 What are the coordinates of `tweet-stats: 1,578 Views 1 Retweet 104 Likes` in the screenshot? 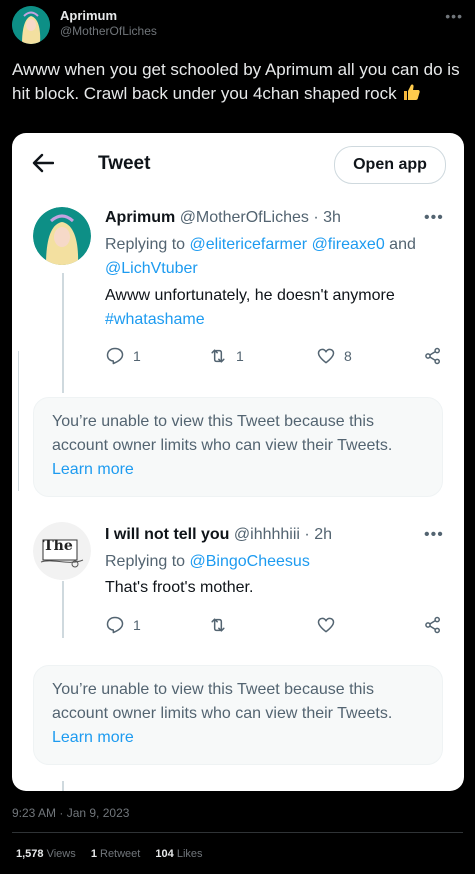 It's located at (115, 854).